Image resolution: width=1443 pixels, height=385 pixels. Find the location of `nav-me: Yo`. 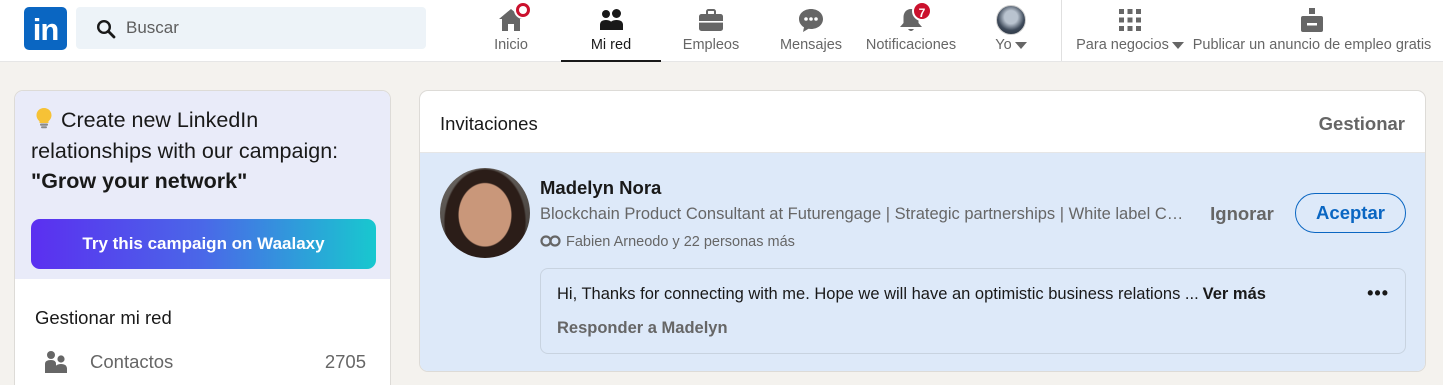

nav-me: Yo is located at coordinates (1011, 30).